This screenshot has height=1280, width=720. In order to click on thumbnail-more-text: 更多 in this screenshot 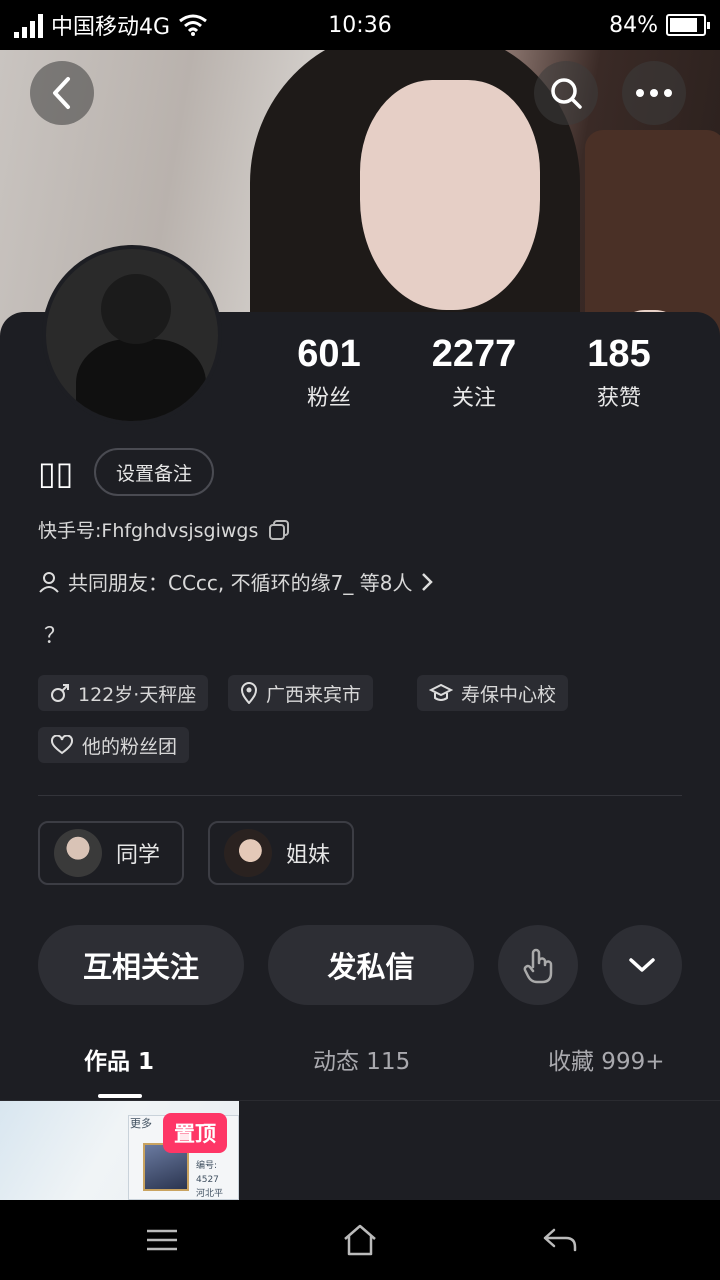, I will do `click(141, 1123)`.